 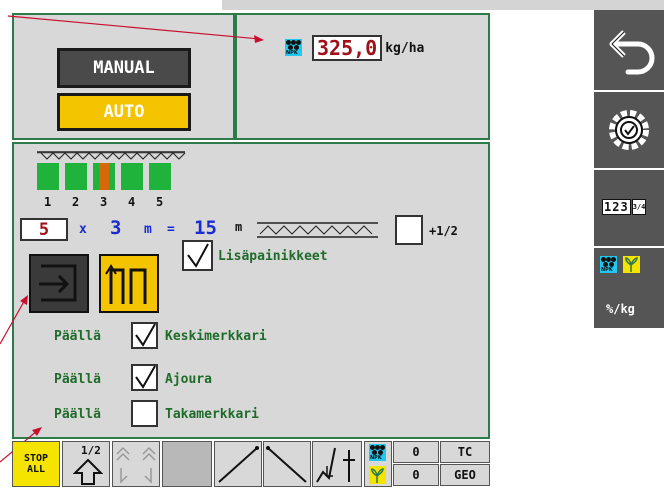 I want to click on counter-button: 123 3/4, so click(x=629, y=208).